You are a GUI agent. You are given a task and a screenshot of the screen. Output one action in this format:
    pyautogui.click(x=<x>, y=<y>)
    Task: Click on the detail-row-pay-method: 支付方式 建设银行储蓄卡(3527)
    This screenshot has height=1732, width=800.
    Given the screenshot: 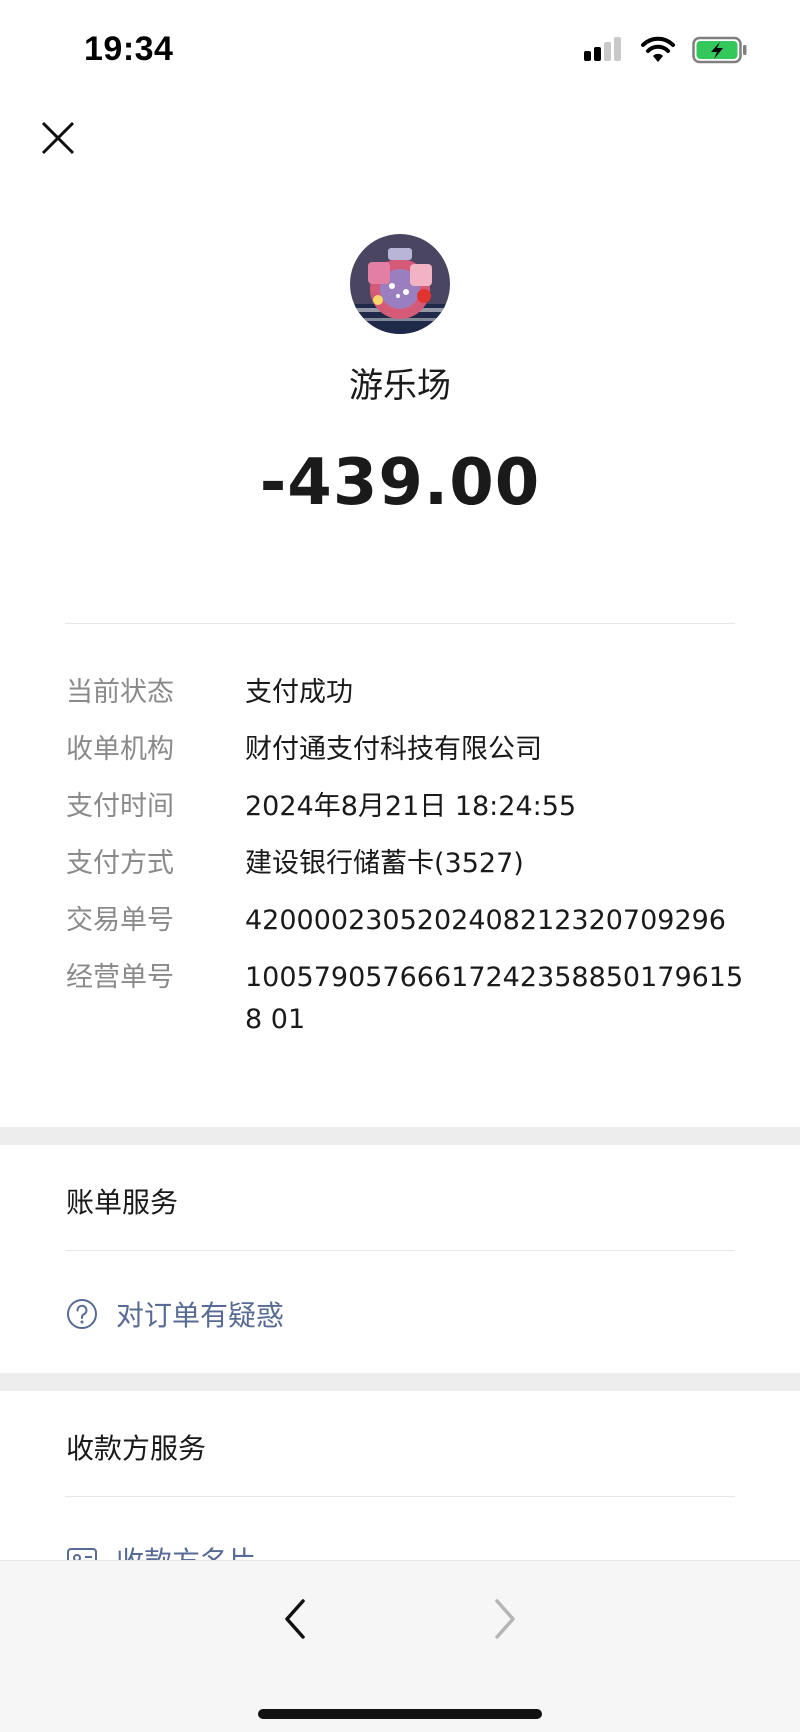 What is the action you would take?
    pyautogui.click(x=406, y=864)
    